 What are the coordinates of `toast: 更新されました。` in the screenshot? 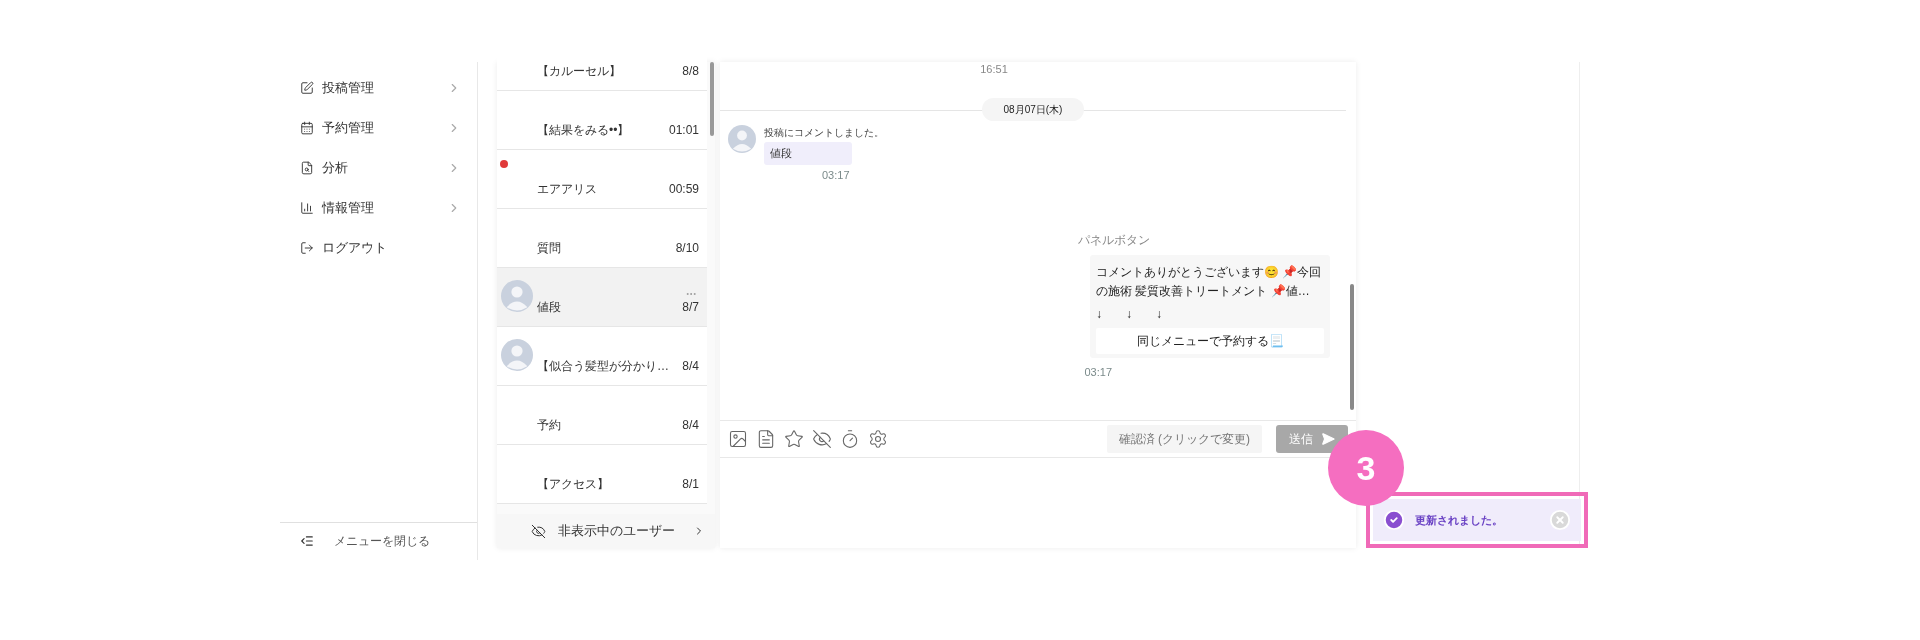 It's located at (1477, 520).